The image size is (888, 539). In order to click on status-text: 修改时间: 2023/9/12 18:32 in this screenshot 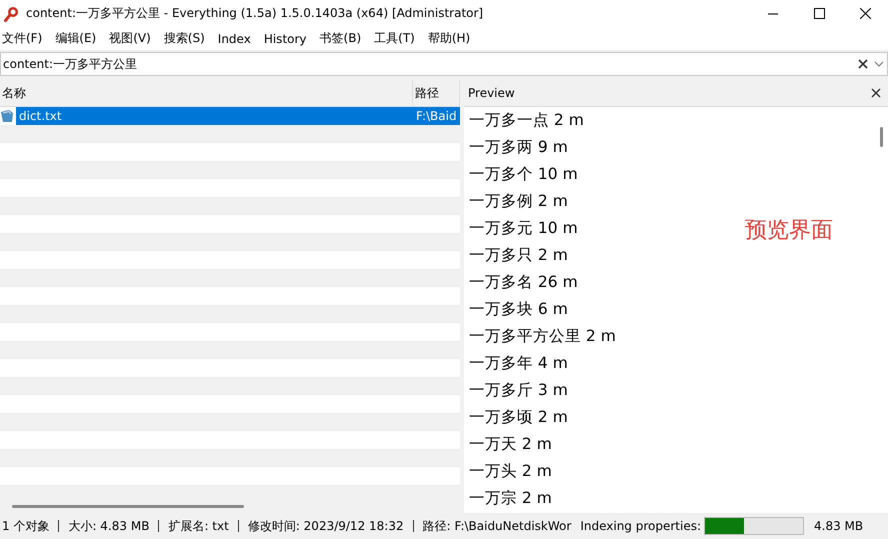, I will do `click(325, 526)`.